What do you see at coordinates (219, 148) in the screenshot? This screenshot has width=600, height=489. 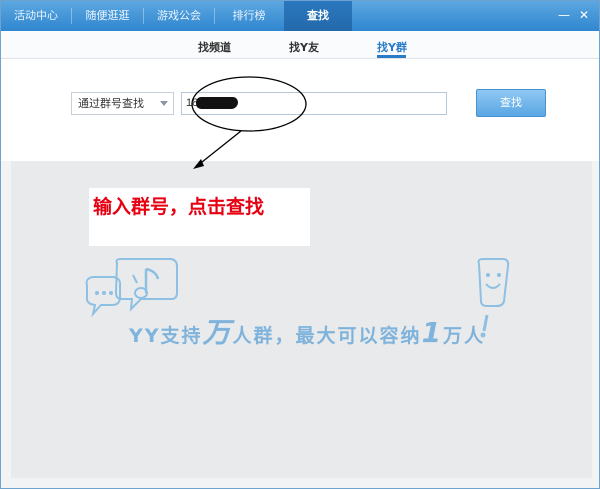 I see `annotation-arrow` at bounding box center [219, 148].